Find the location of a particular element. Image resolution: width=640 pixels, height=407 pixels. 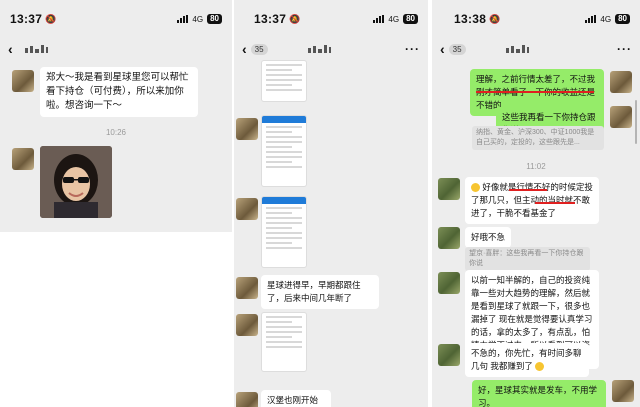

message-text: 不急的，你先忙，有时间多聊几句 我都赚到了 is located at coordinates (526, 359).